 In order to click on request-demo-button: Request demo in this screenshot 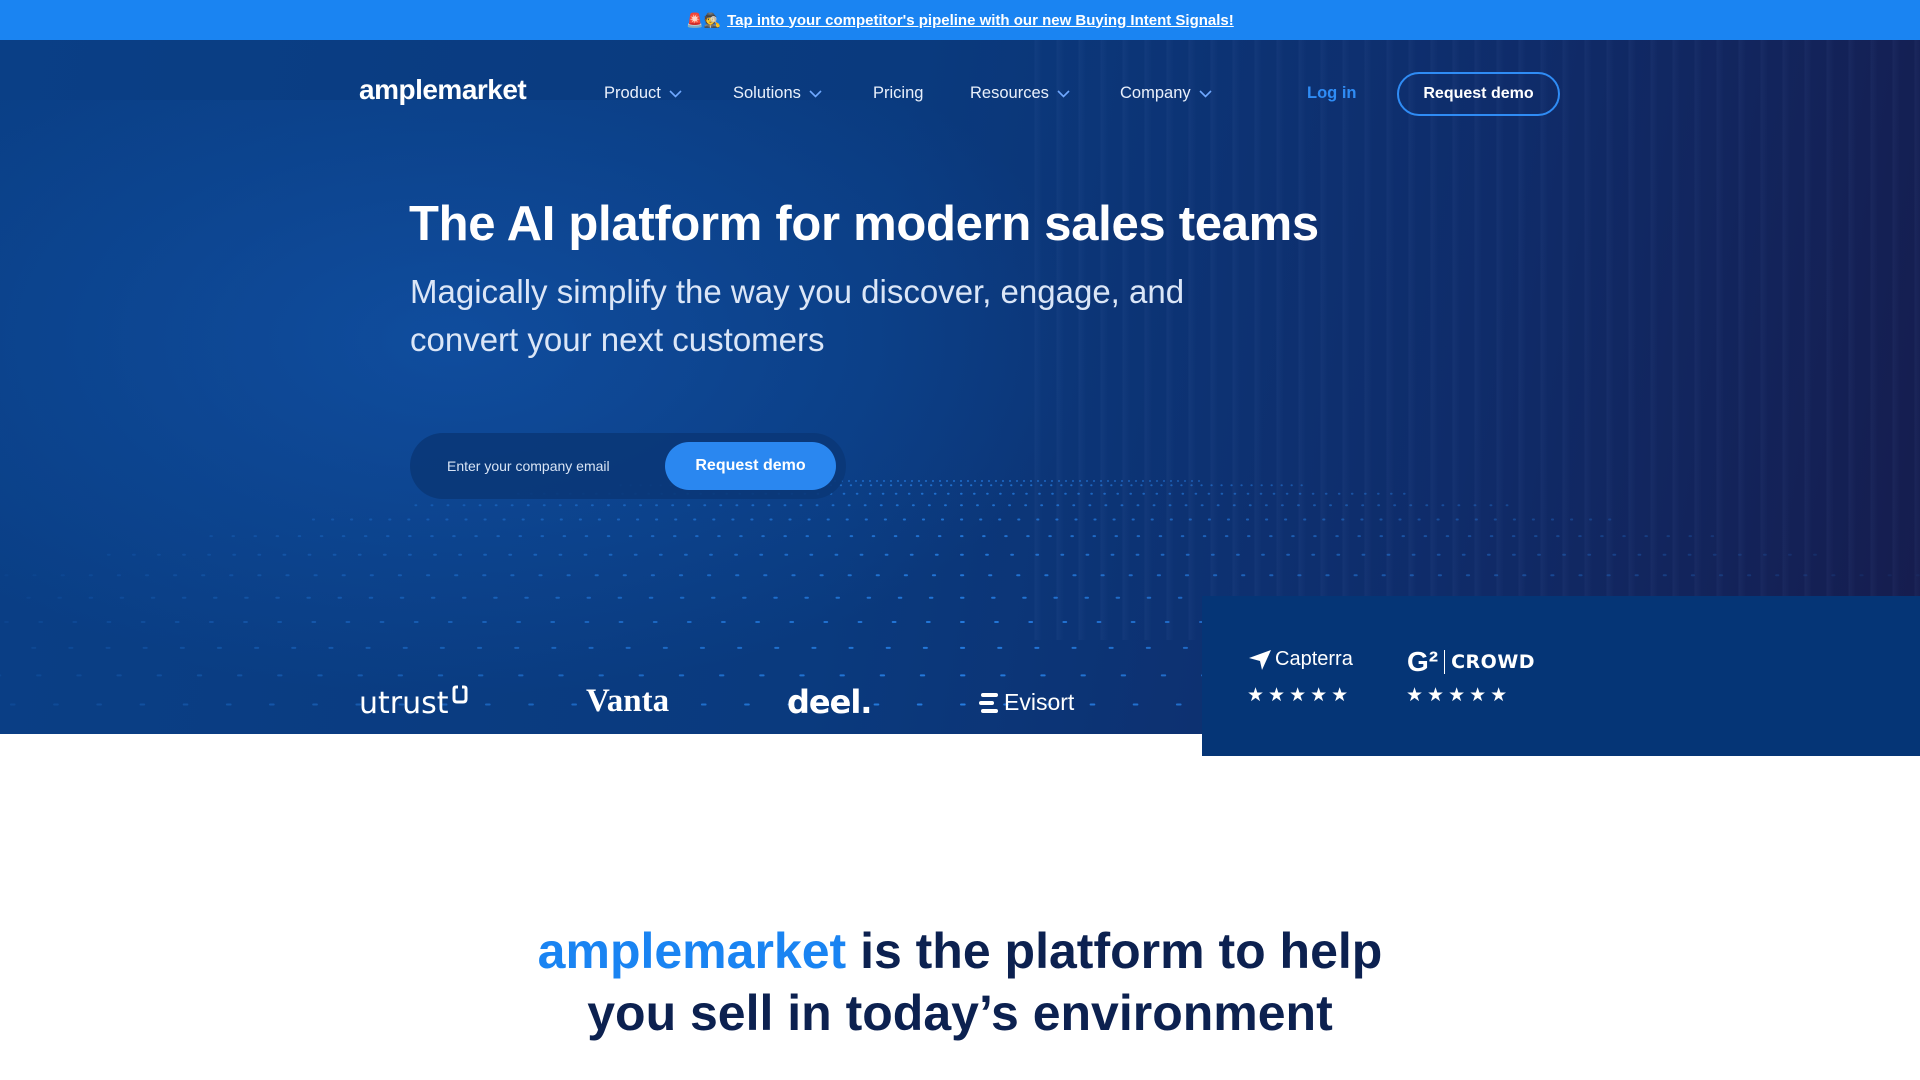, I will do `click(1478, 94)`.